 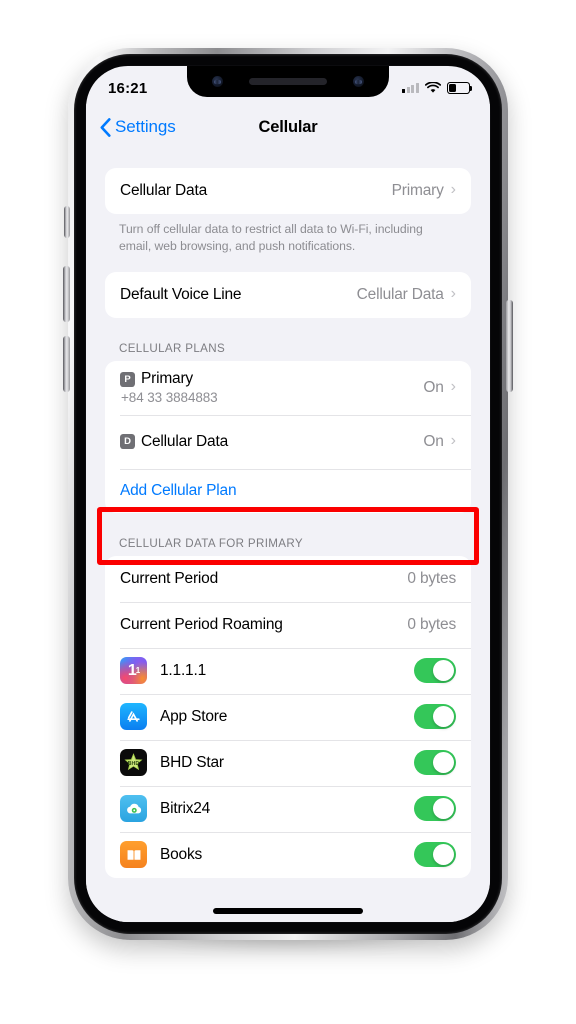 I want to click on wifi-icon, so click(x=433, y=88).